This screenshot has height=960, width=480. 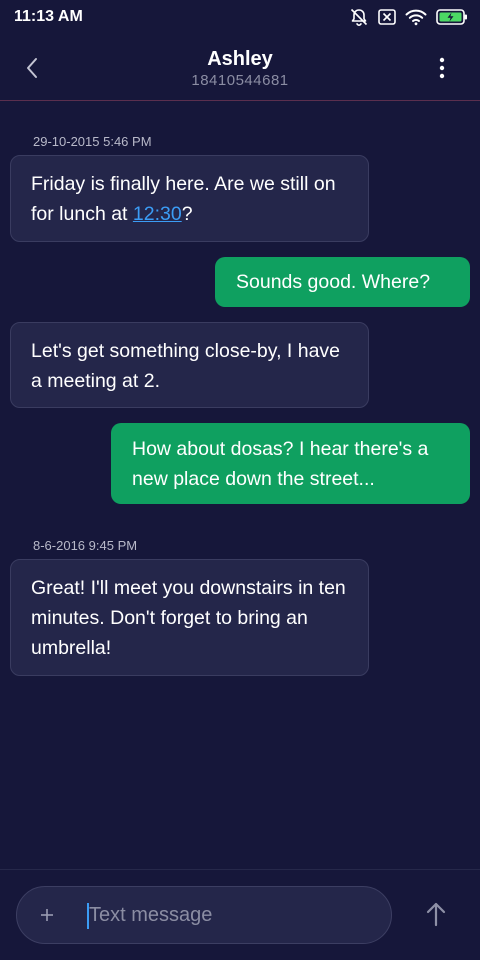 What do you see at coordinates (359, 17) in the screenshot?
I see `notifications-off-icon` at bounding box center [359, 17].